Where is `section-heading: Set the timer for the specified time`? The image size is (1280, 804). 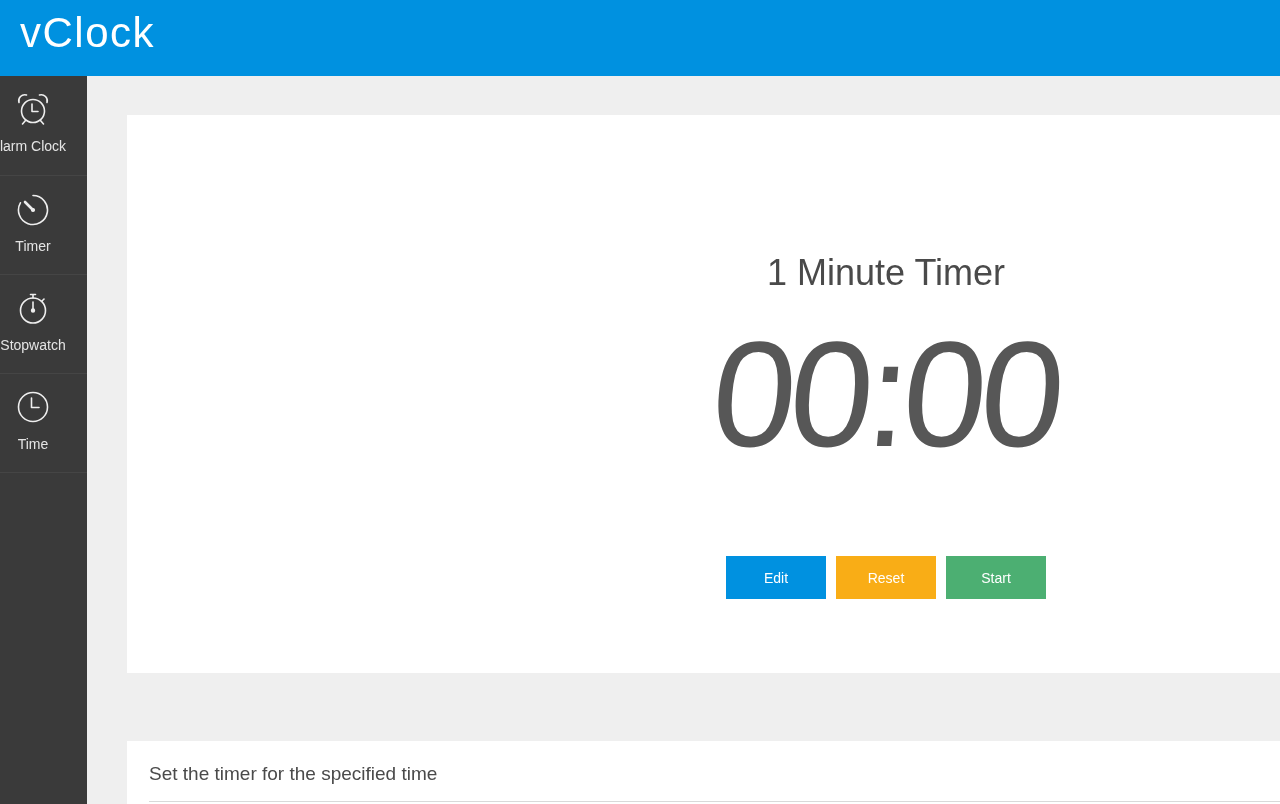
section-heading: Set the timer for the specified time is located at coordinates (293, 774).